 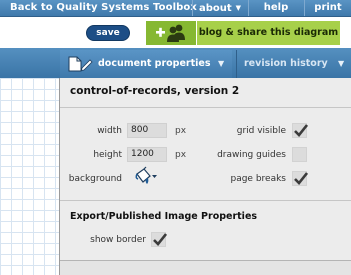 I want to click on paint-bucket-icon, so click(x=146, y=175).